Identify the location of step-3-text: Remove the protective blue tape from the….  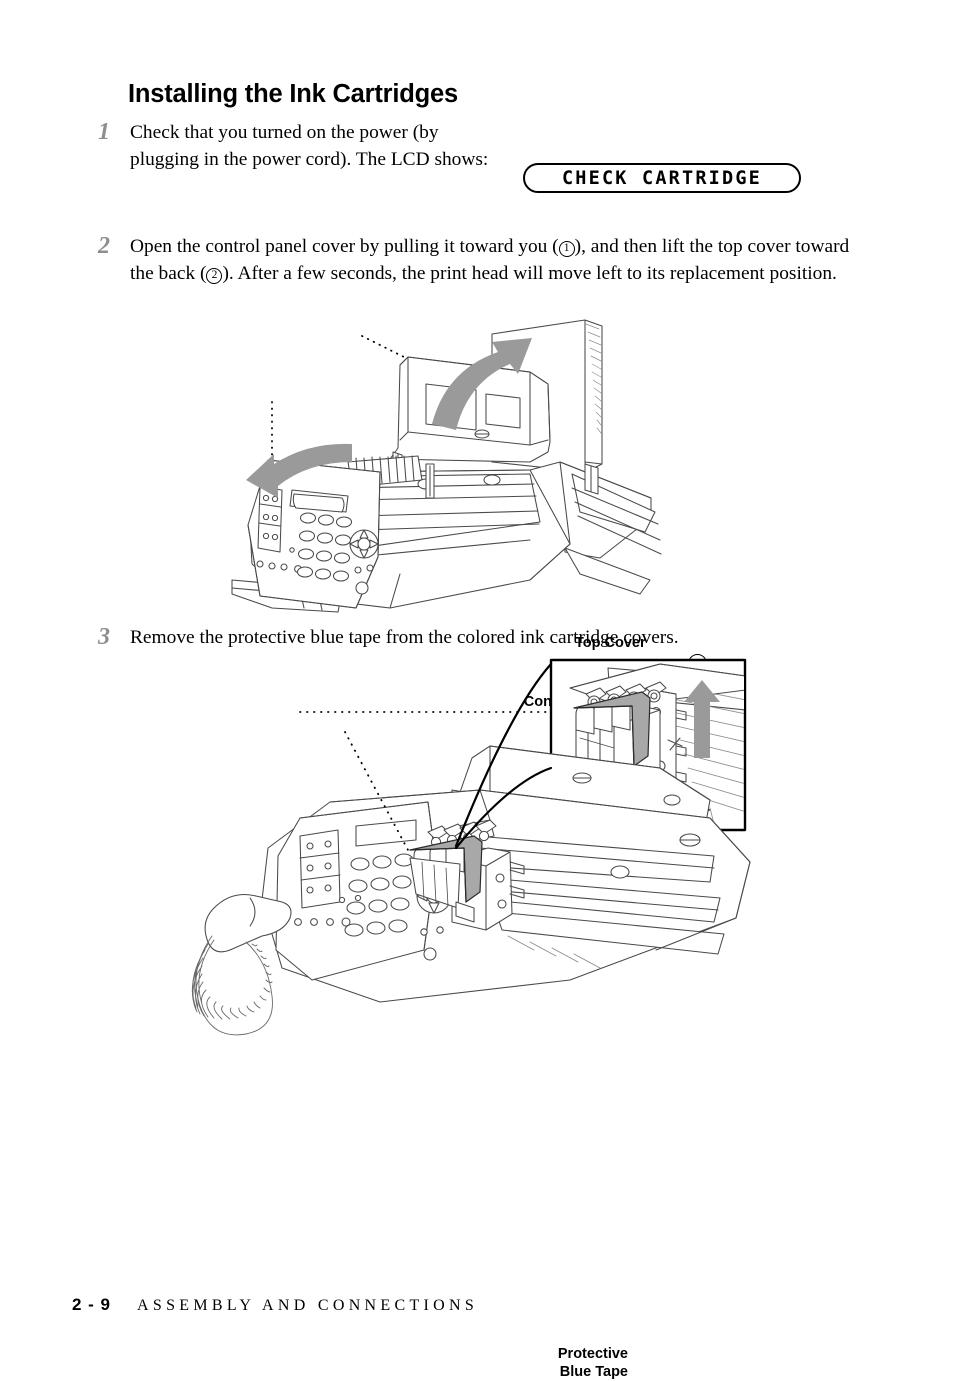
(404, 637).